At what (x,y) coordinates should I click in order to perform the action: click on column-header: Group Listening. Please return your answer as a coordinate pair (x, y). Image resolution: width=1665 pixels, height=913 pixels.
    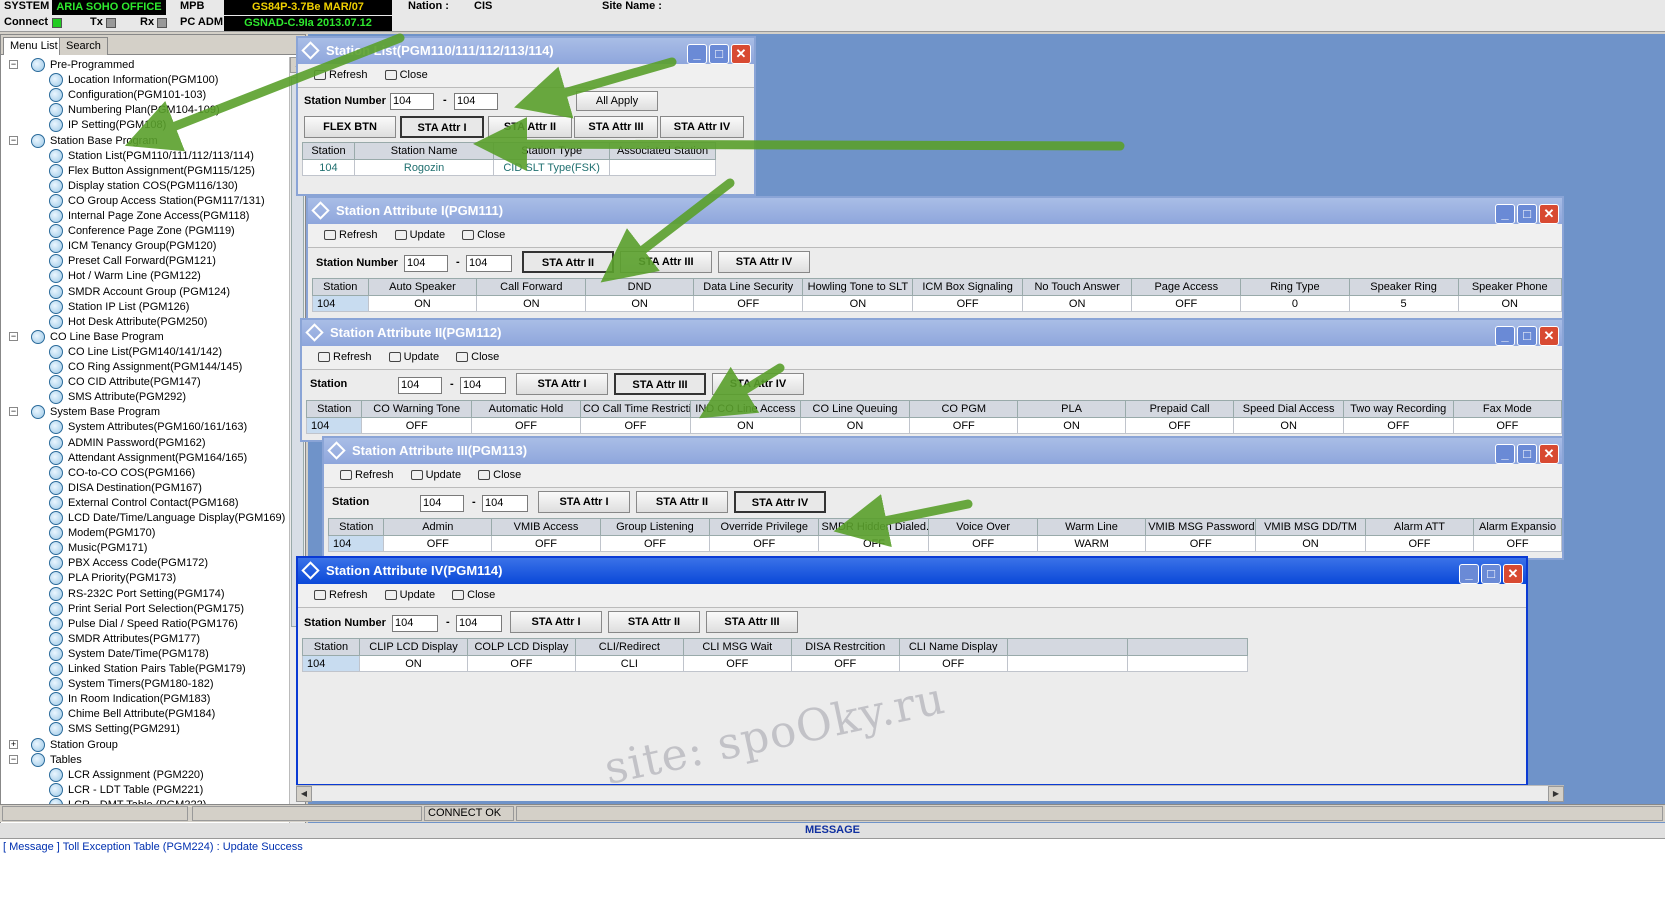
    Looking at the image, I should click on (655, 527).